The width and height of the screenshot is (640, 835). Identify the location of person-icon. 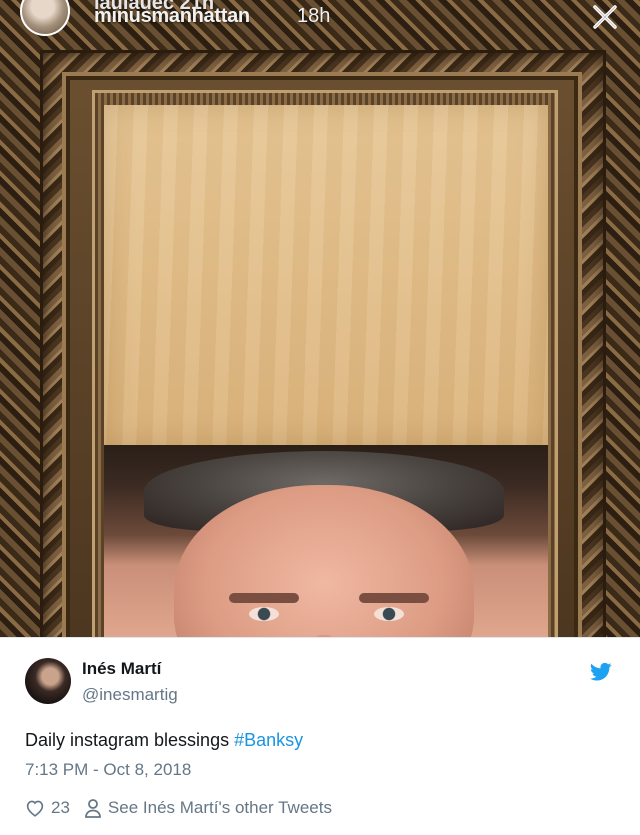
(93, 808).